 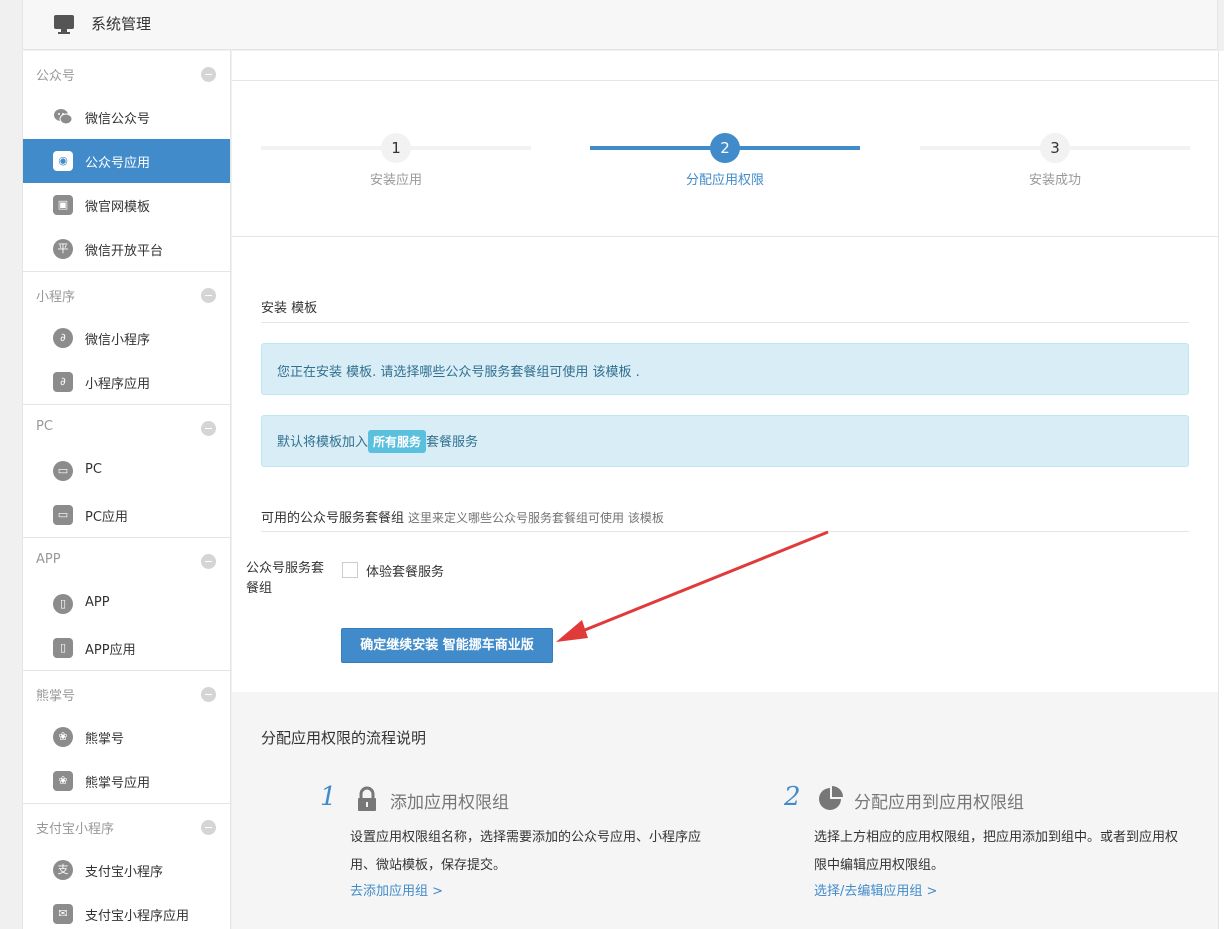 I want to click on sidebar-group-header: APP, so click(x=126, y=560).